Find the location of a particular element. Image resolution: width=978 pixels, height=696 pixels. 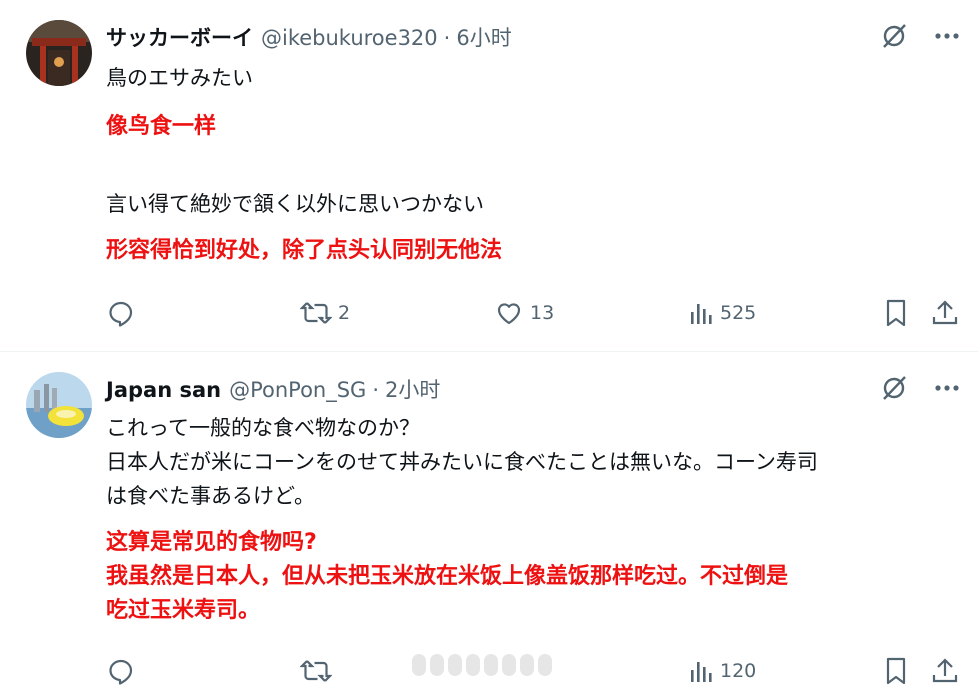

like-count: 13 is located at coordinates (542, 313).